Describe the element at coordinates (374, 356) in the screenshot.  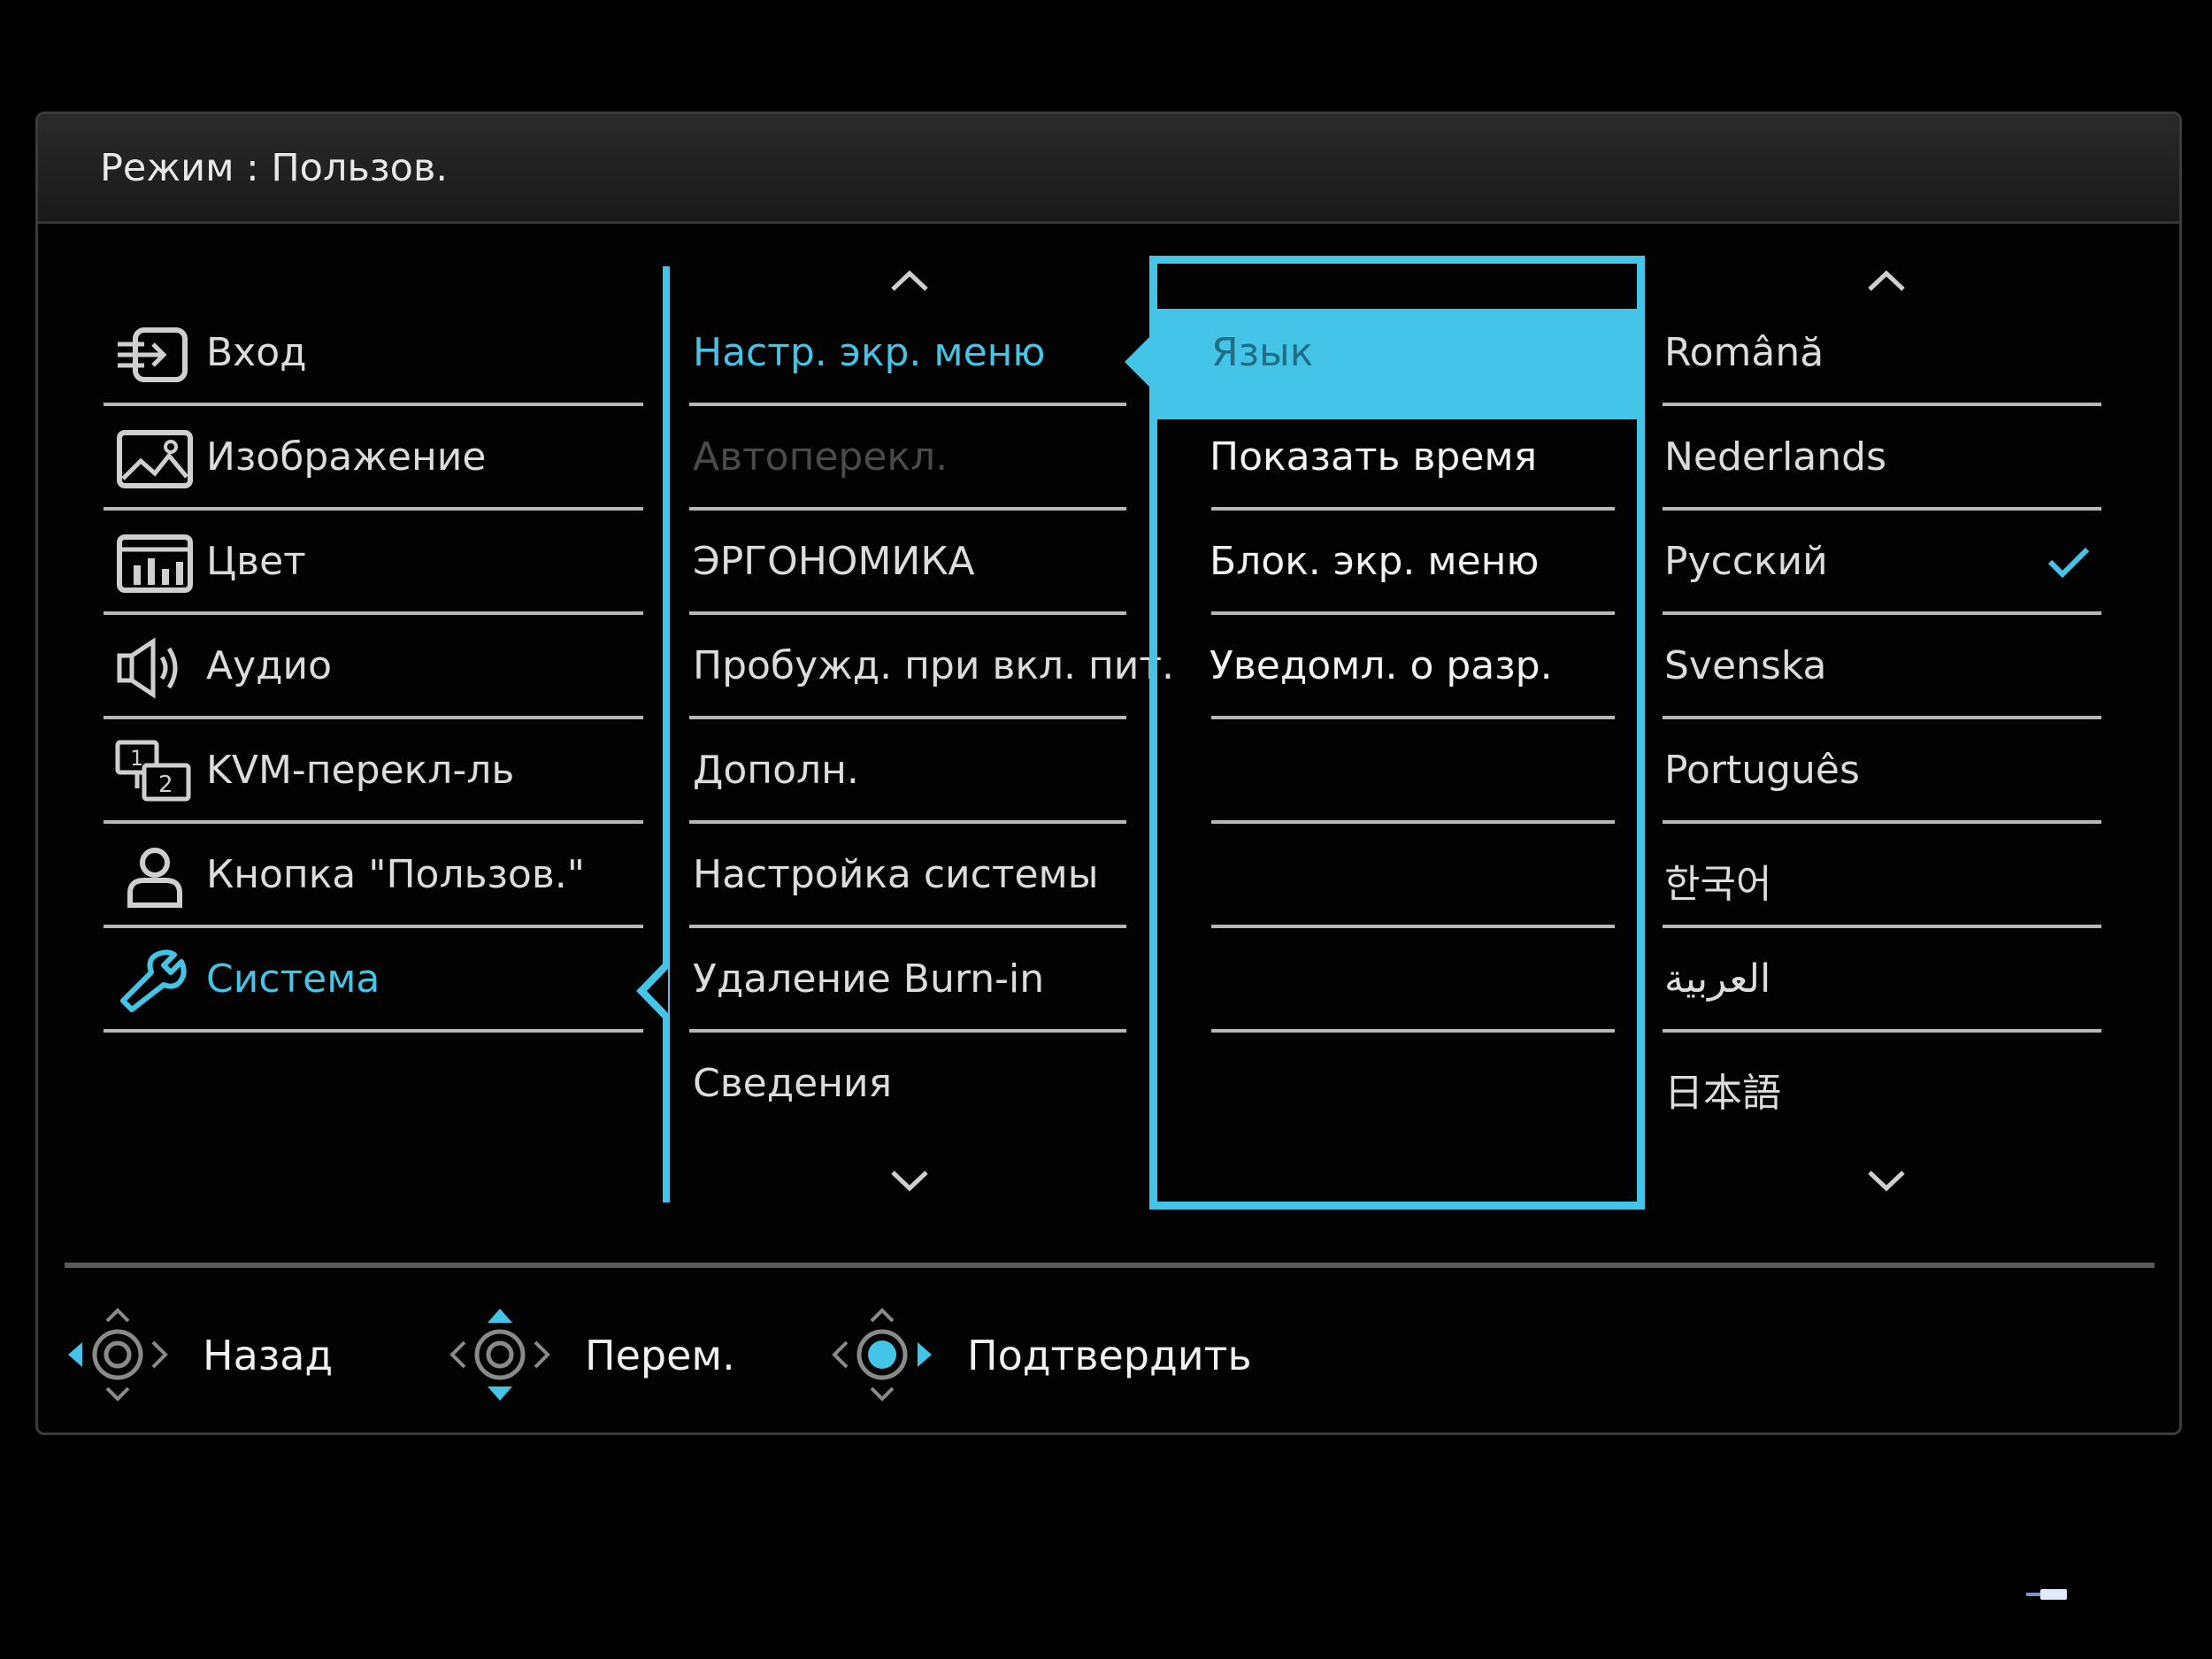
I see `main-menu-item-1: Вход` at that location.